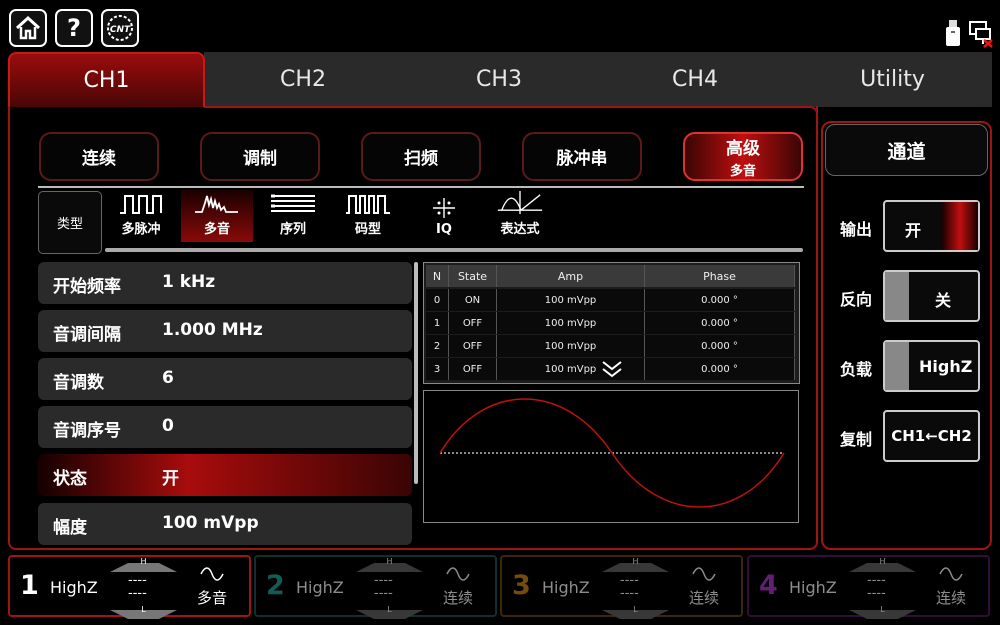  I want to click on logo-icon: CNT, so click(120, 28).